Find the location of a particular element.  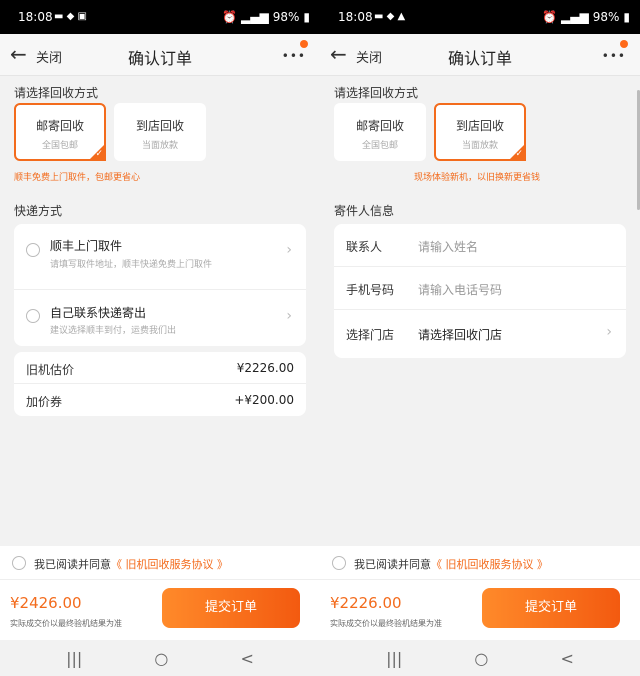

price-label: 加价券 is located at coordinates (44, 402).